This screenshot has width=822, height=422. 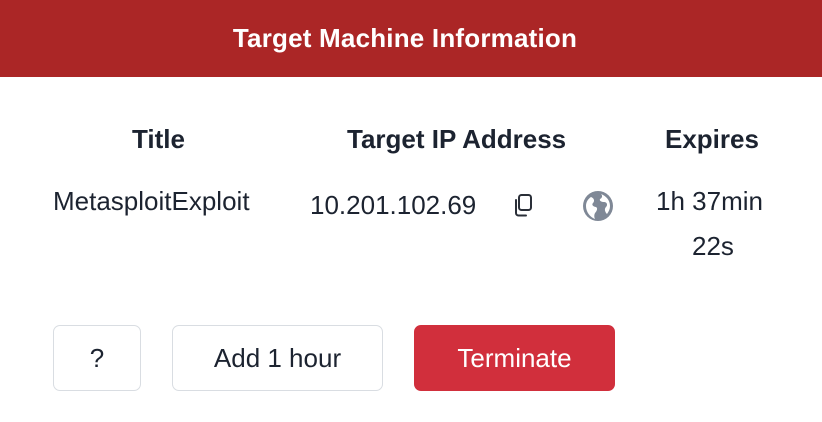 I want to click on globe-icon, so click(x=598, y=206).